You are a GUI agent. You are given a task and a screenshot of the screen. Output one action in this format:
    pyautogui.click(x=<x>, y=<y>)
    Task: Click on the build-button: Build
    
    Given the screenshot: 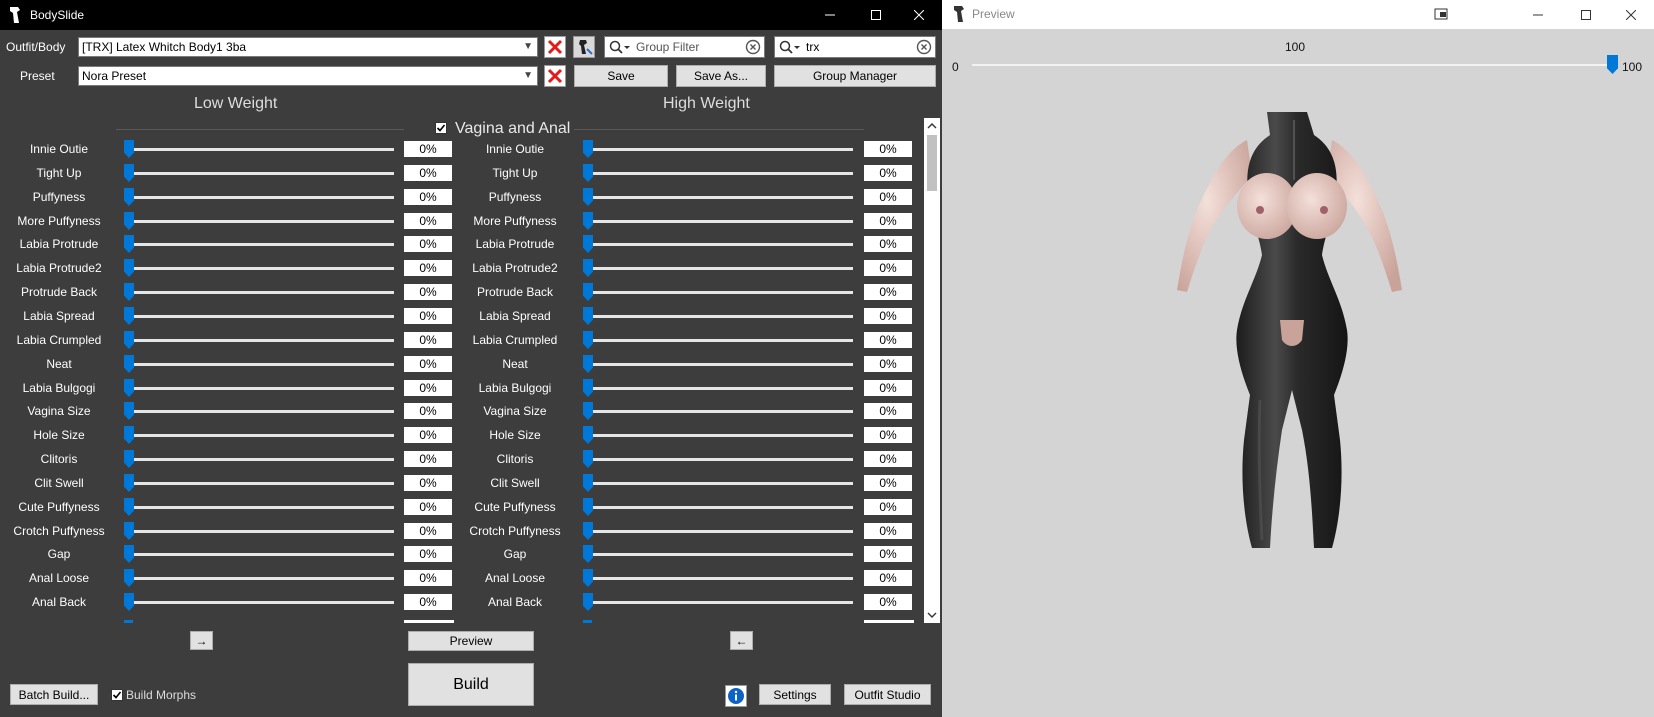 What is the action you would take?
    pyautogui.click(x=471, y=684)
    